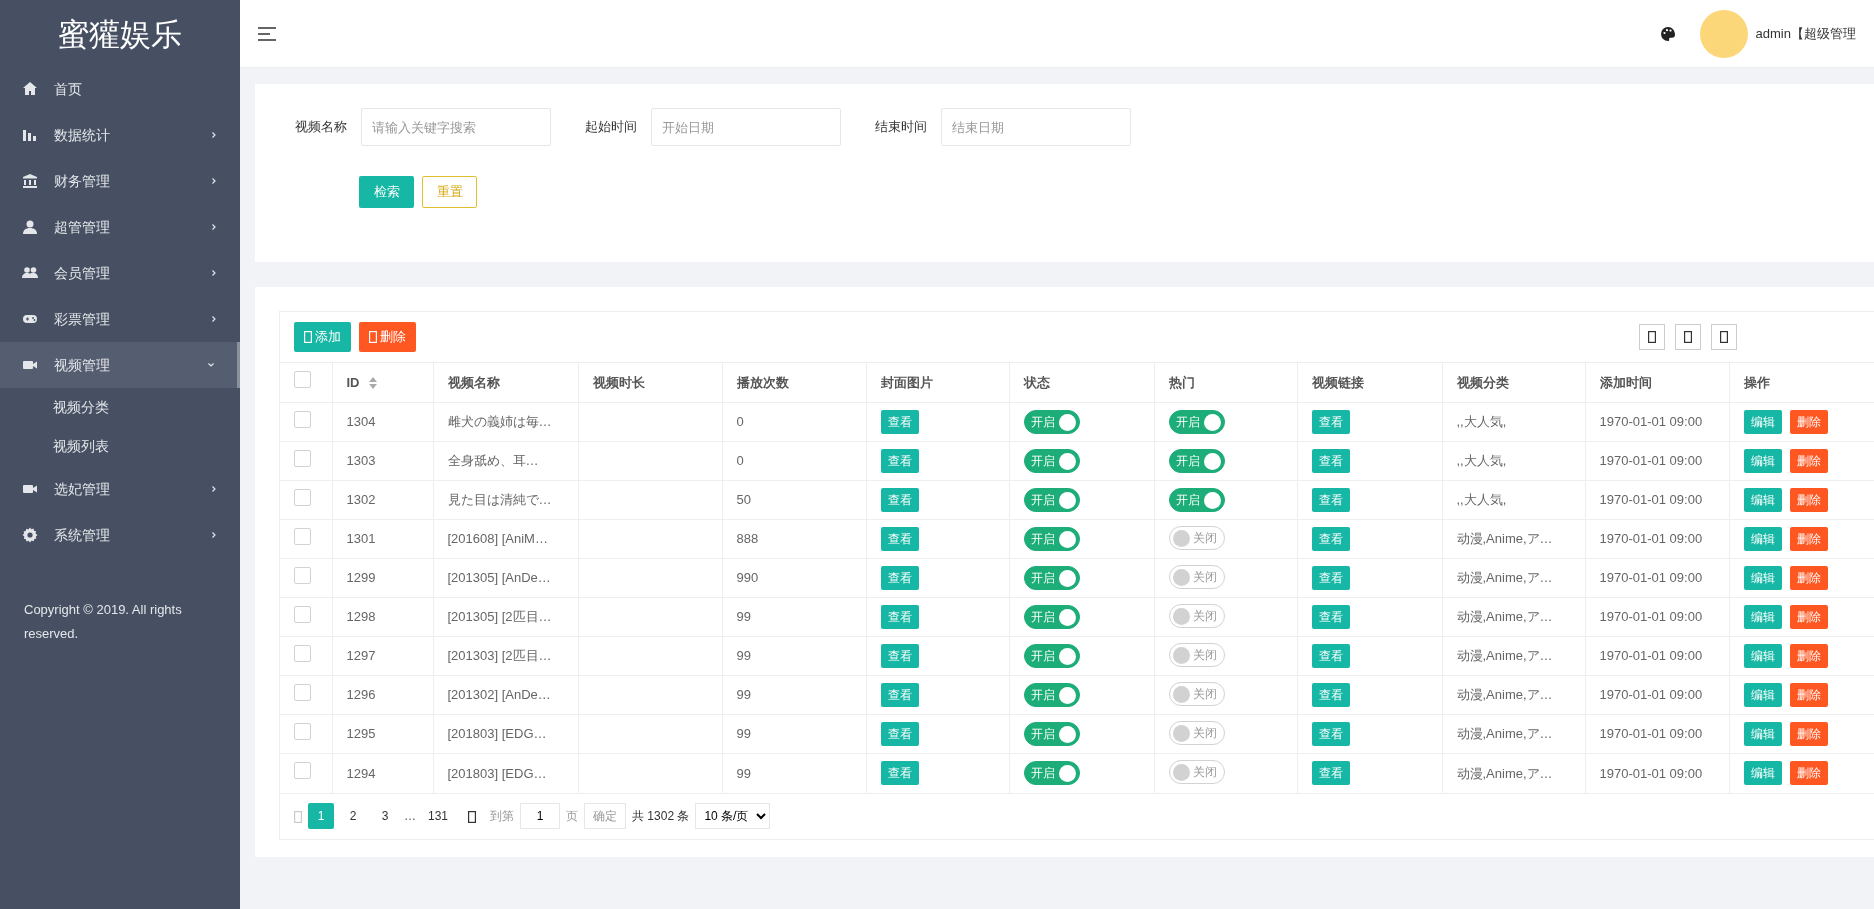  What do you see at coordinates (120, 319) in the screenshot?
I see `sidebar-item: 彩票管理` at bounding box center [120, 319].